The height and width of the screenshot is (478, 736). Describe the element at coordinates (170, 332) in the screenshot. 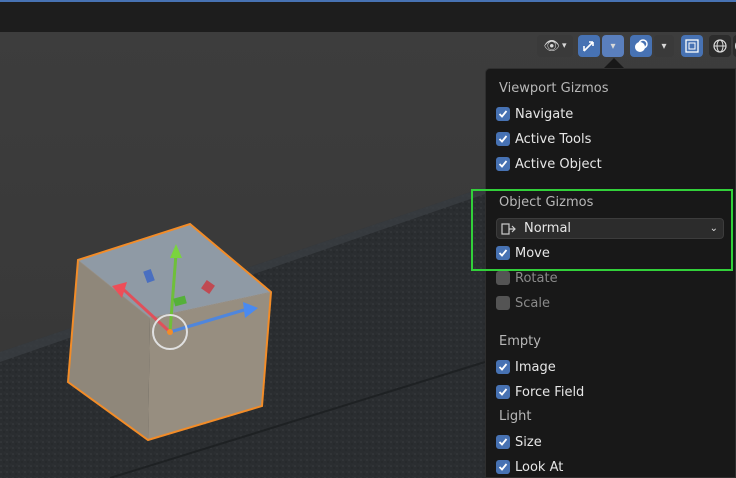

I see `object-origin-dot` at that location.